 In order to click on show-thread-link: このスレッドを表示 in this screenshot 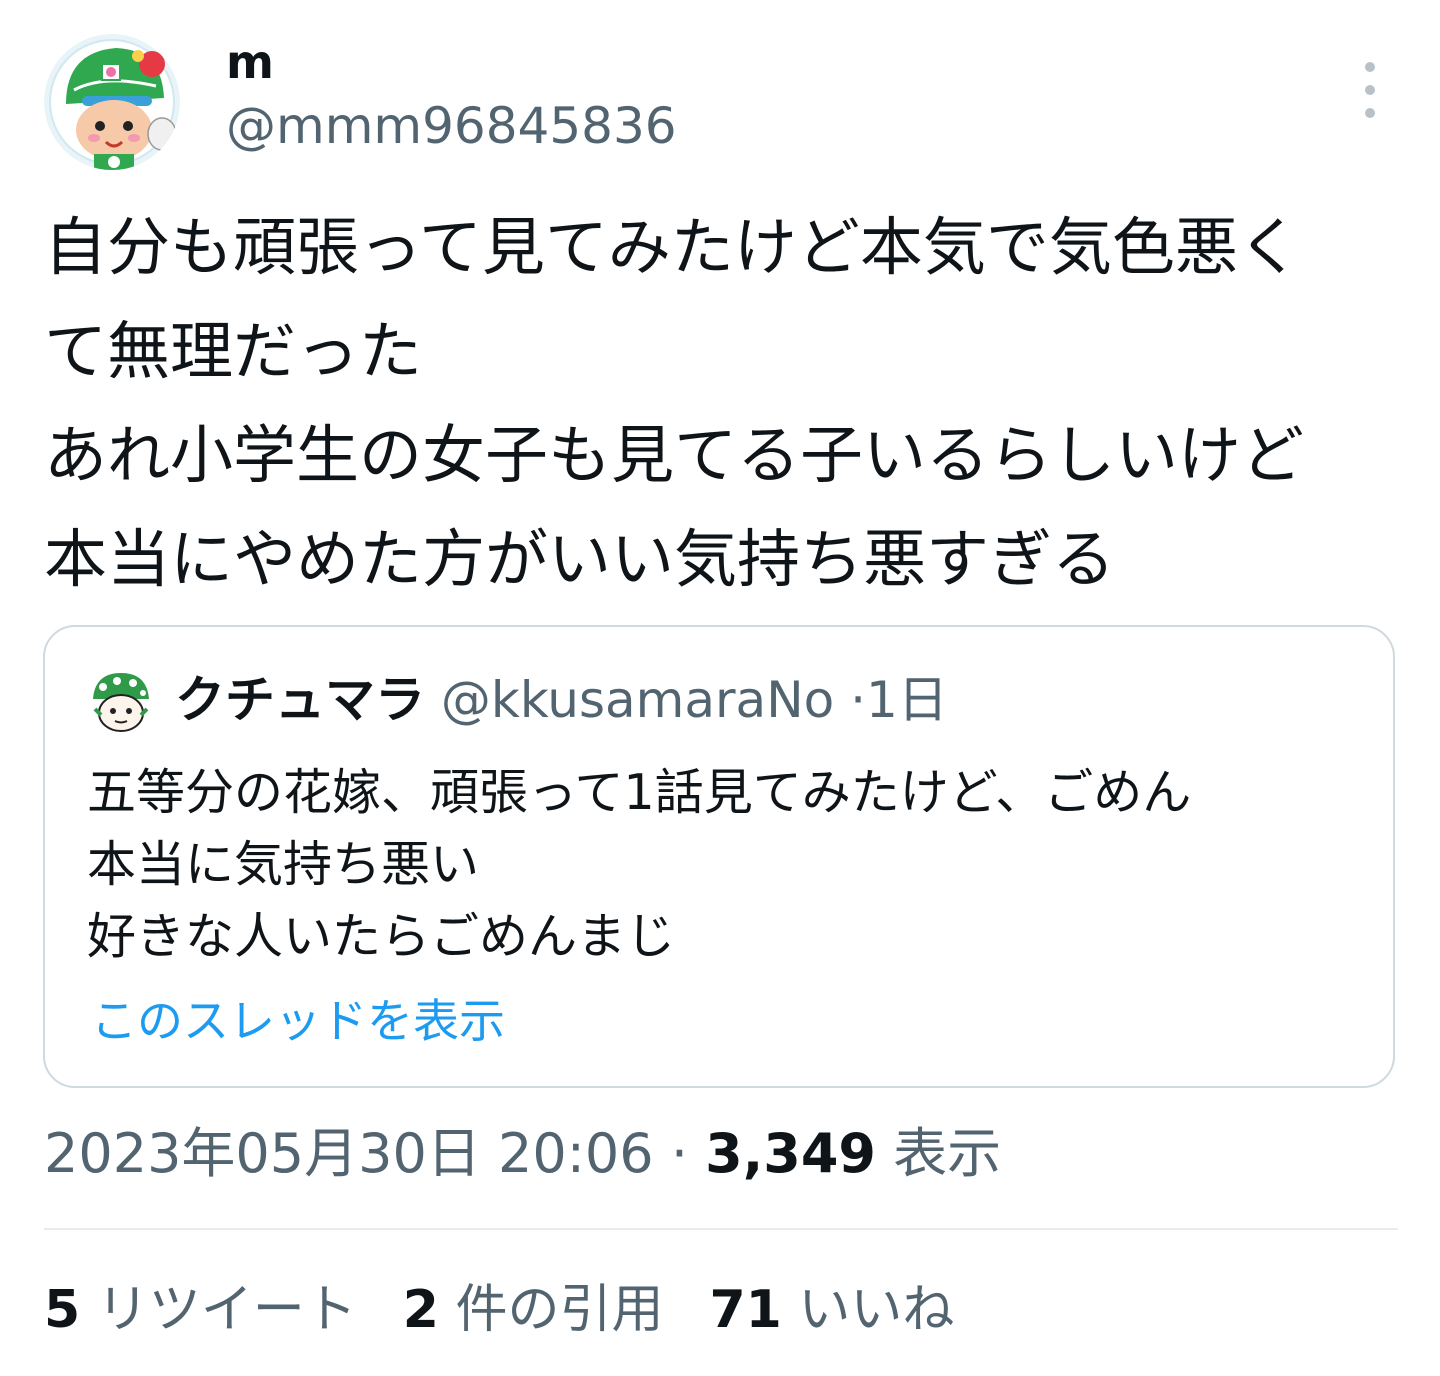, I will do `click(298, 1021)`.